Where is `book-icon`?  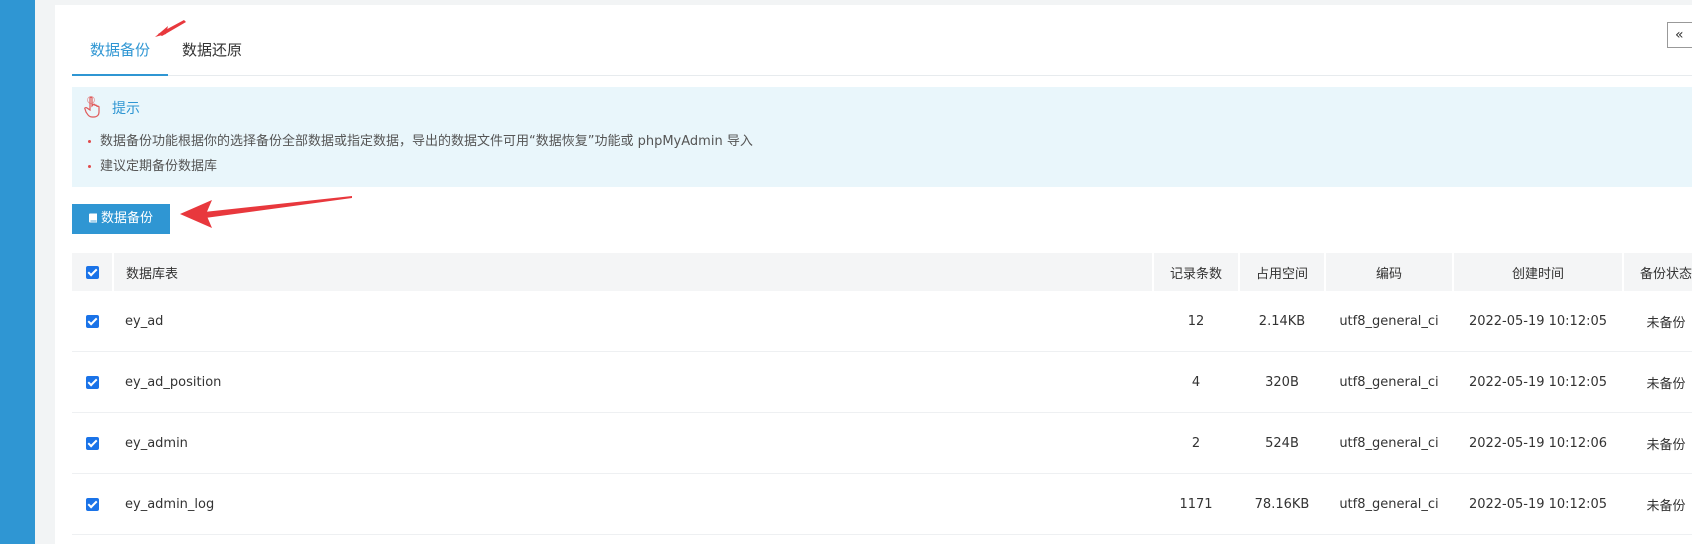 book-icon is located at coordinates (92, 218).